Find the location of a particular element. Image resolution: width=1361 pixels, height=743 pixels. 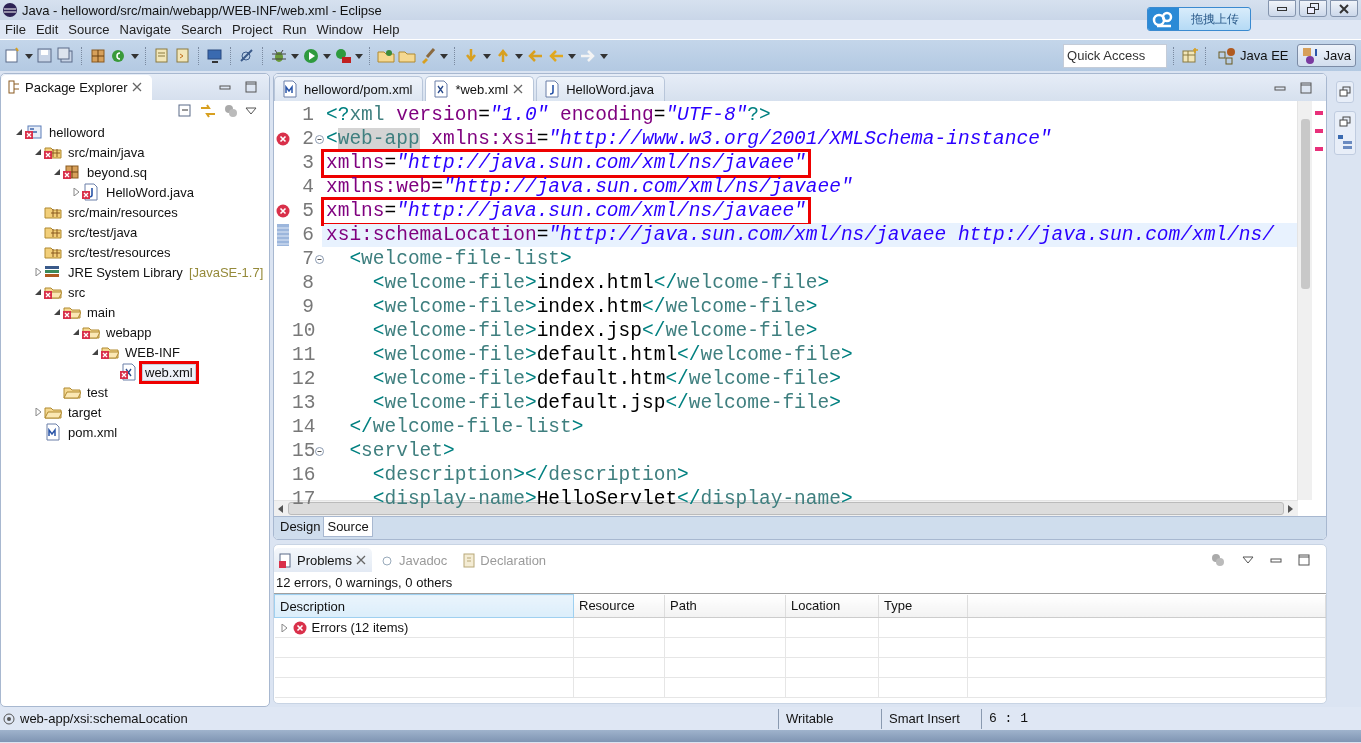

outline-icon is located at coordinates (1345, 142).